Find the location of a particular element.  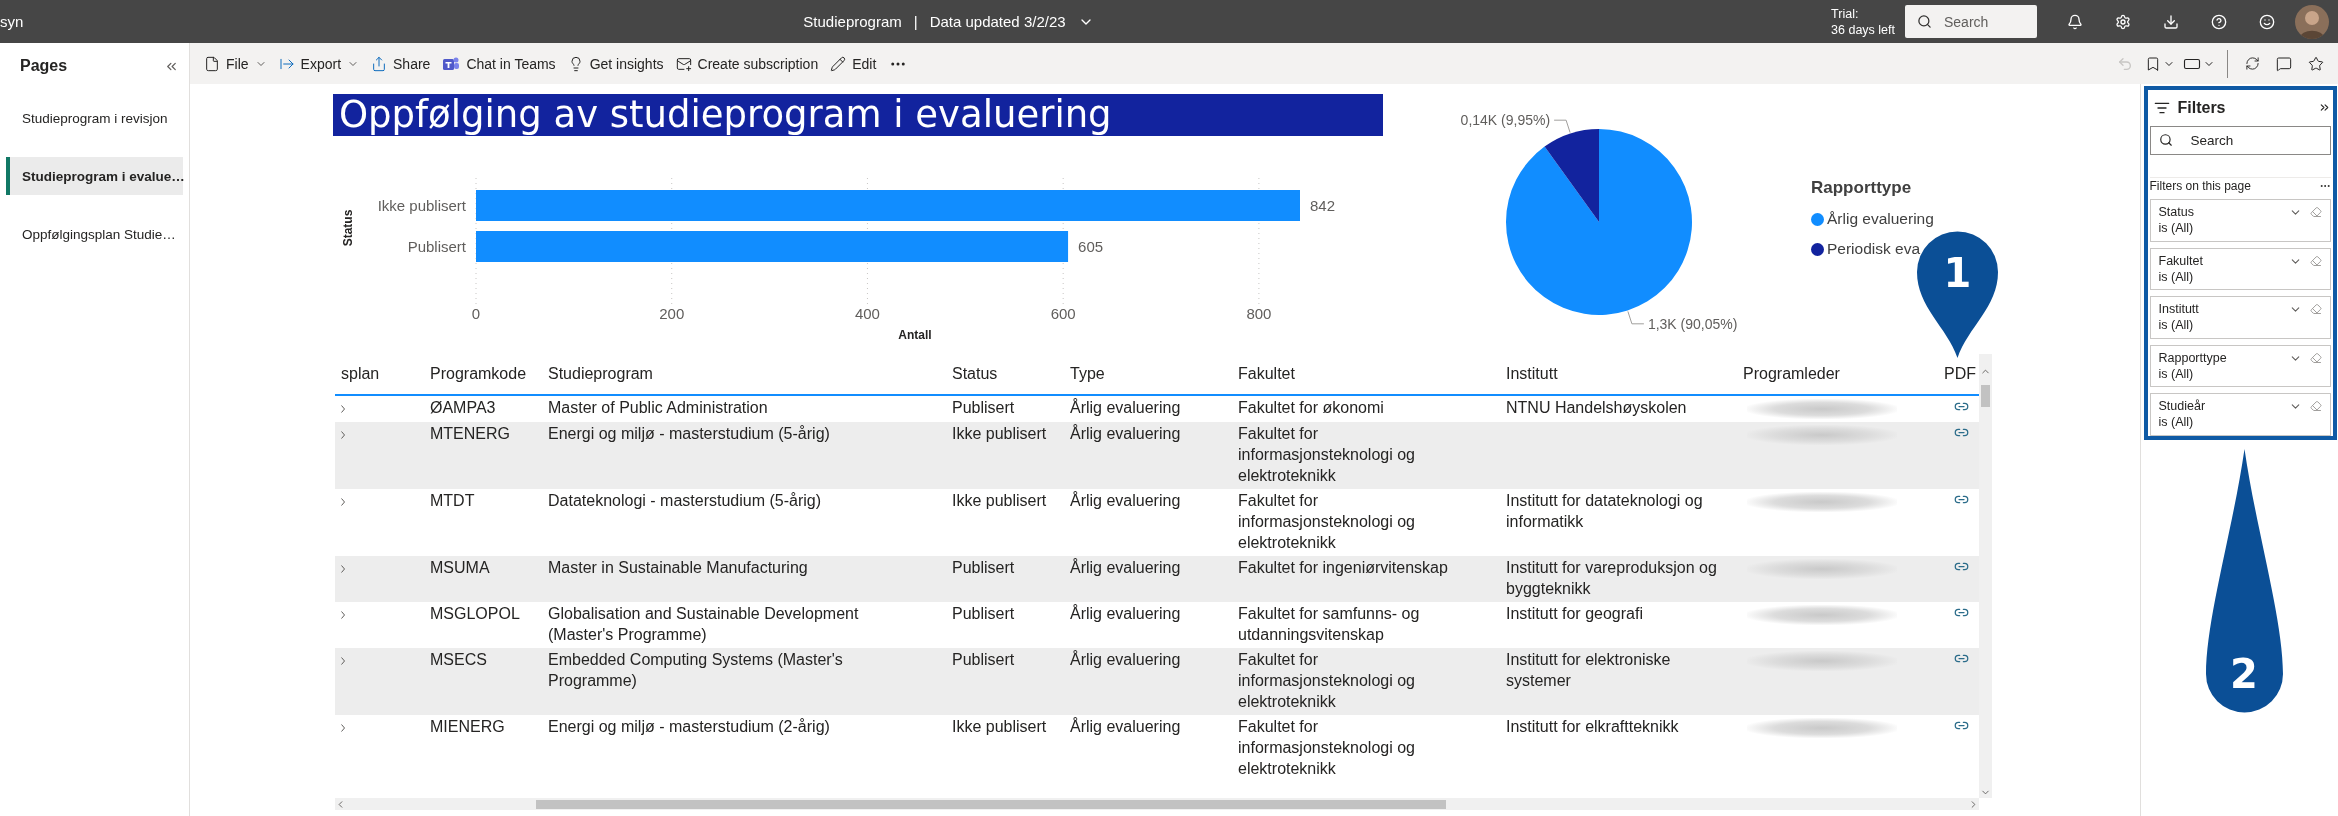

trial-days: 36 days left is located at coordinates (1863, 29).